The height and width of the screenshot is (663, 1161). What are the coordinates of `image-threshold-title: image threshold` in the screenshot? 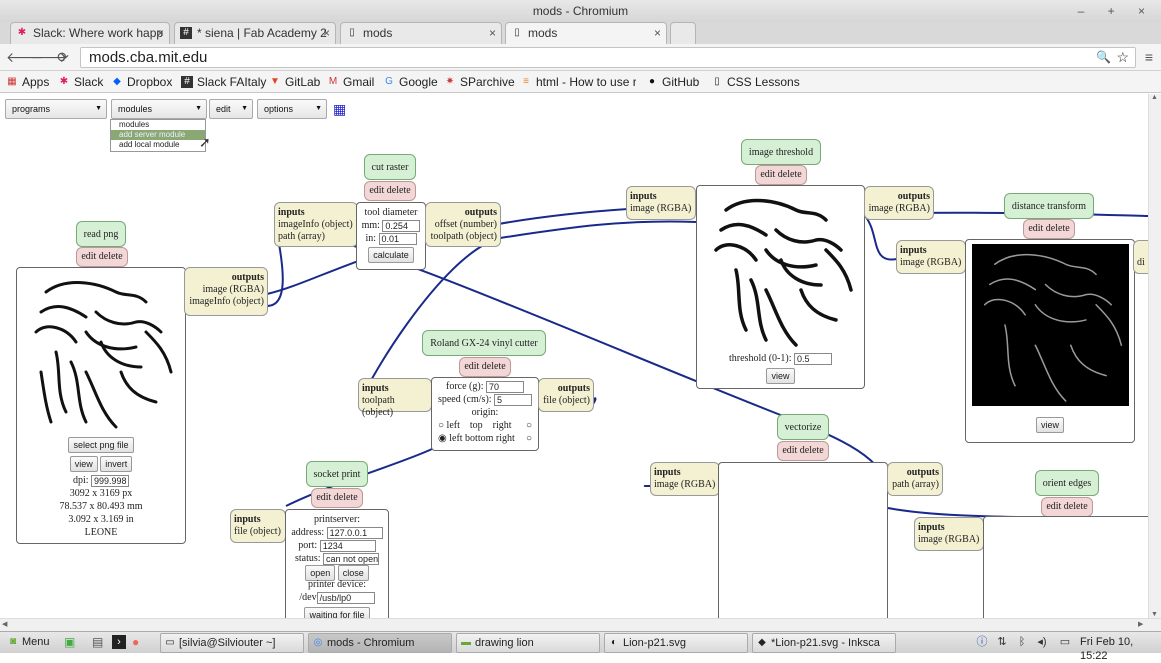 It's located at (781, 152).